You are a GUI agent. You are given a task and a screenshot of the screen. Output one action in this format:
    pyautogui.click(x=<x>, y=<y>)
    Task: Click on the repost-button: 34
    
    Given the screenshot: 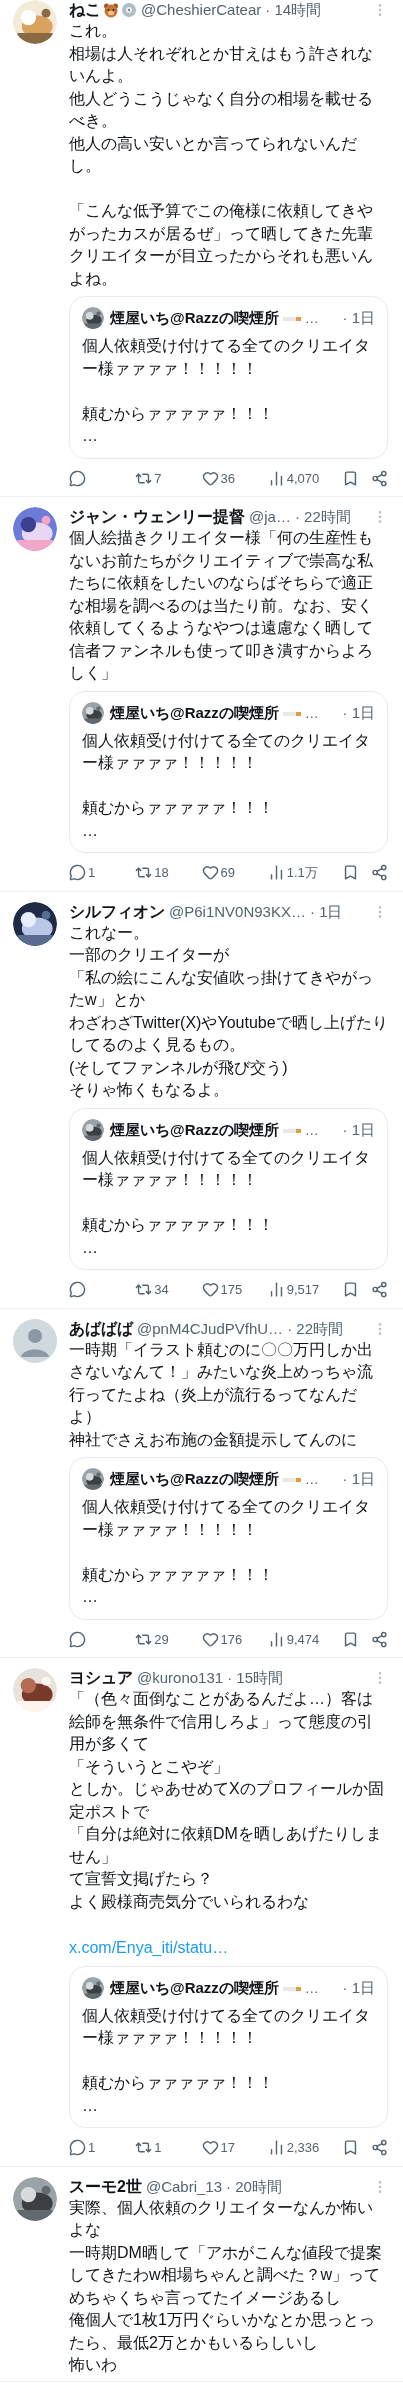 What is the action you would take?
    pyautogui.click(x=168, y=1290)
    